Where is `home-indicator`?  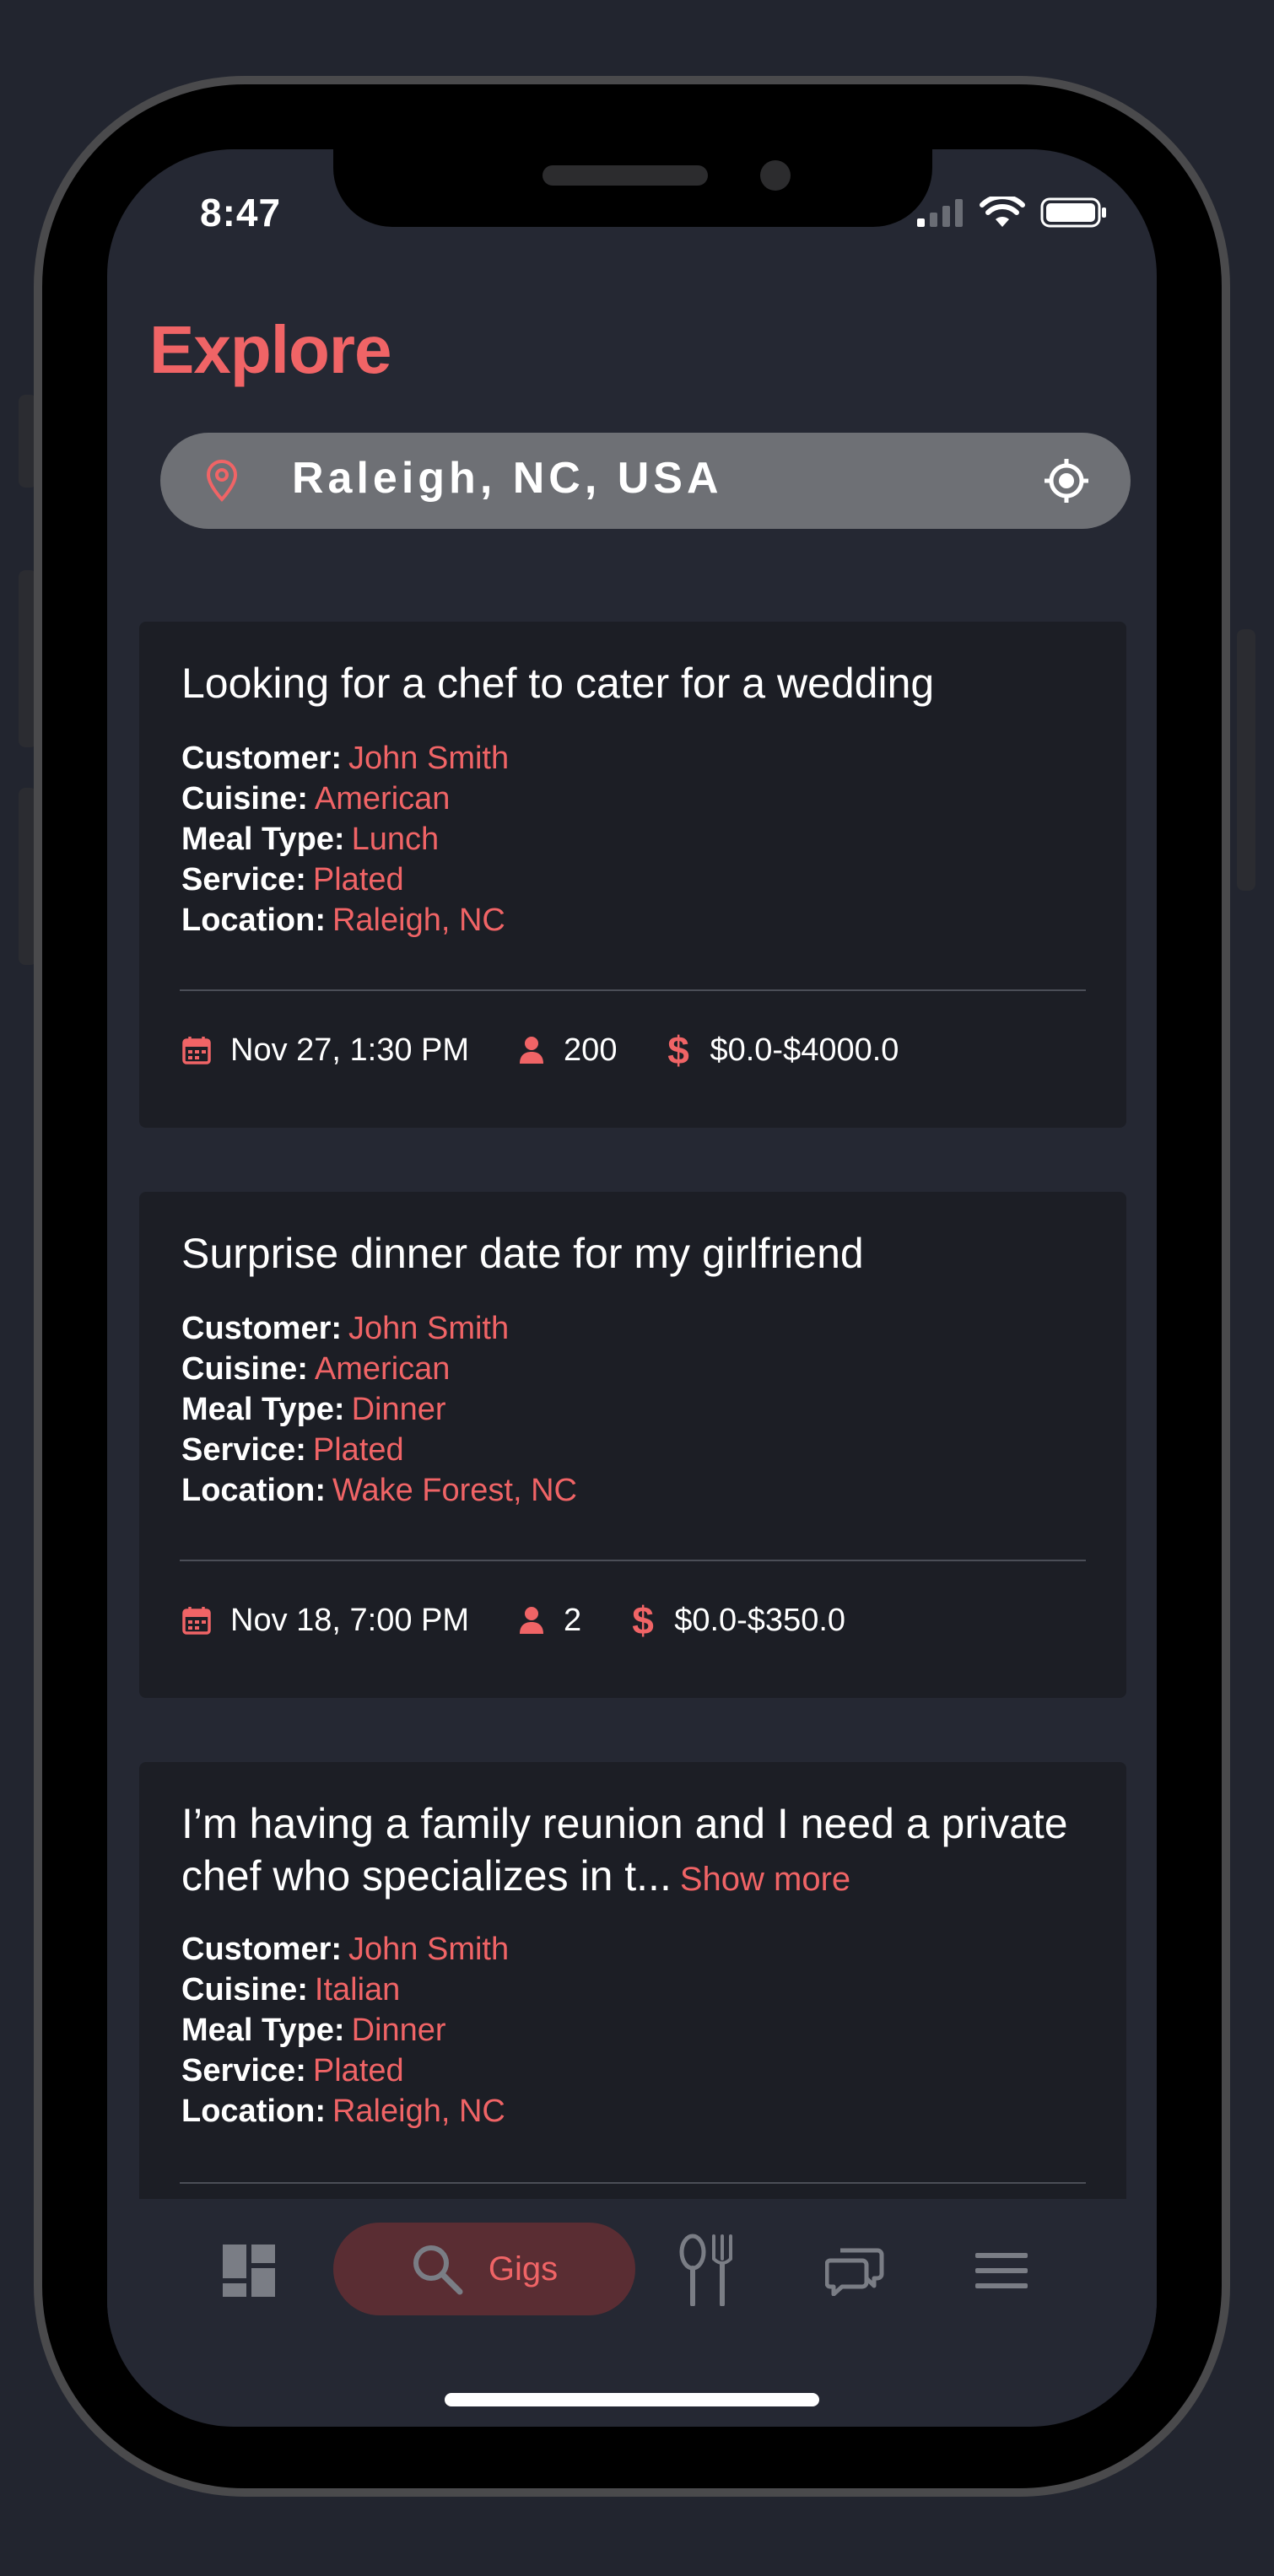 home-indicator is located at coordinates (632, 2399).